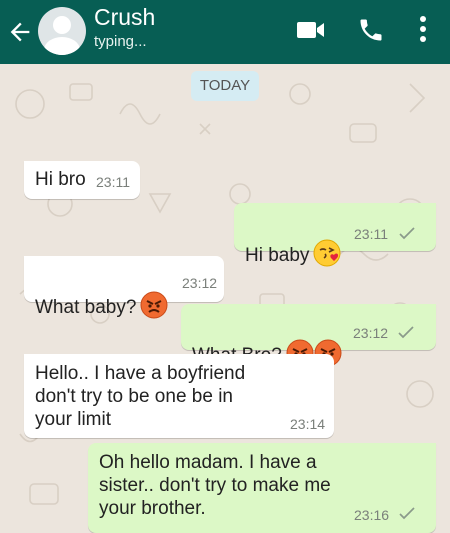 The height and width of the screenshot is (533, 450). What do you see at coordinates (225, 86) in the screenshot?
I see `date-chip: TODAY` at bounding box center [225, 86].